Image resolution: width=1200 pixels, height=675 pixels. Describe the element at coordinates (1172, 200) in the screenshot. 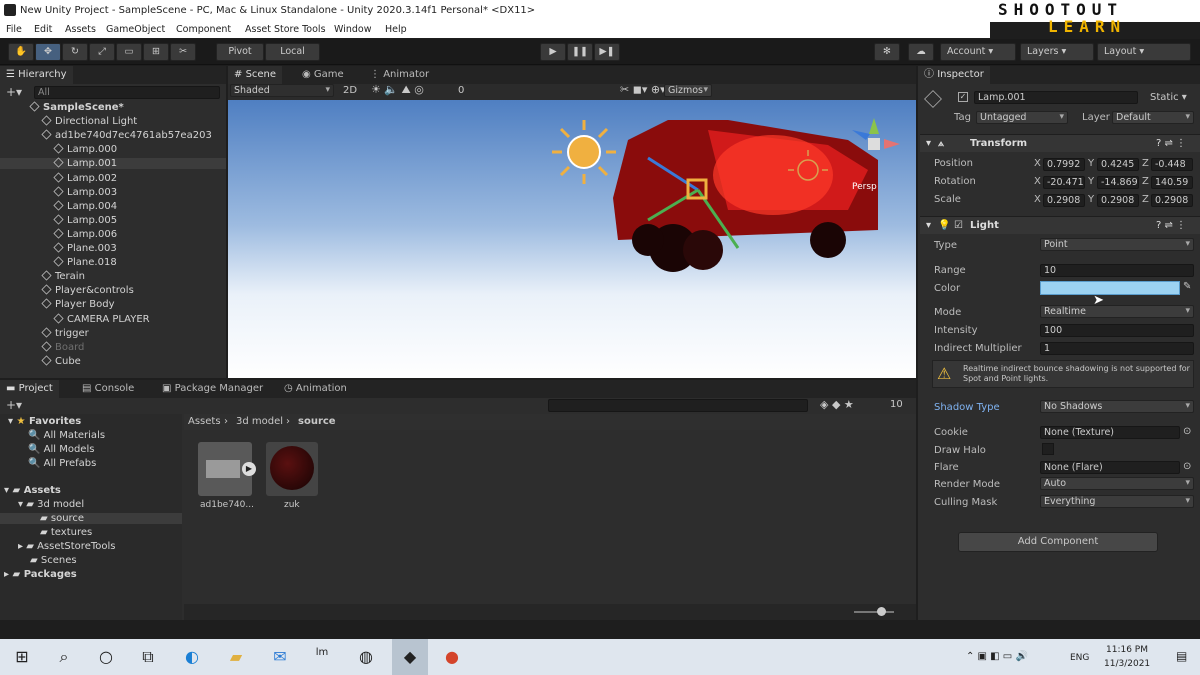

I see `transform-z-field: 0.2908` at that location.